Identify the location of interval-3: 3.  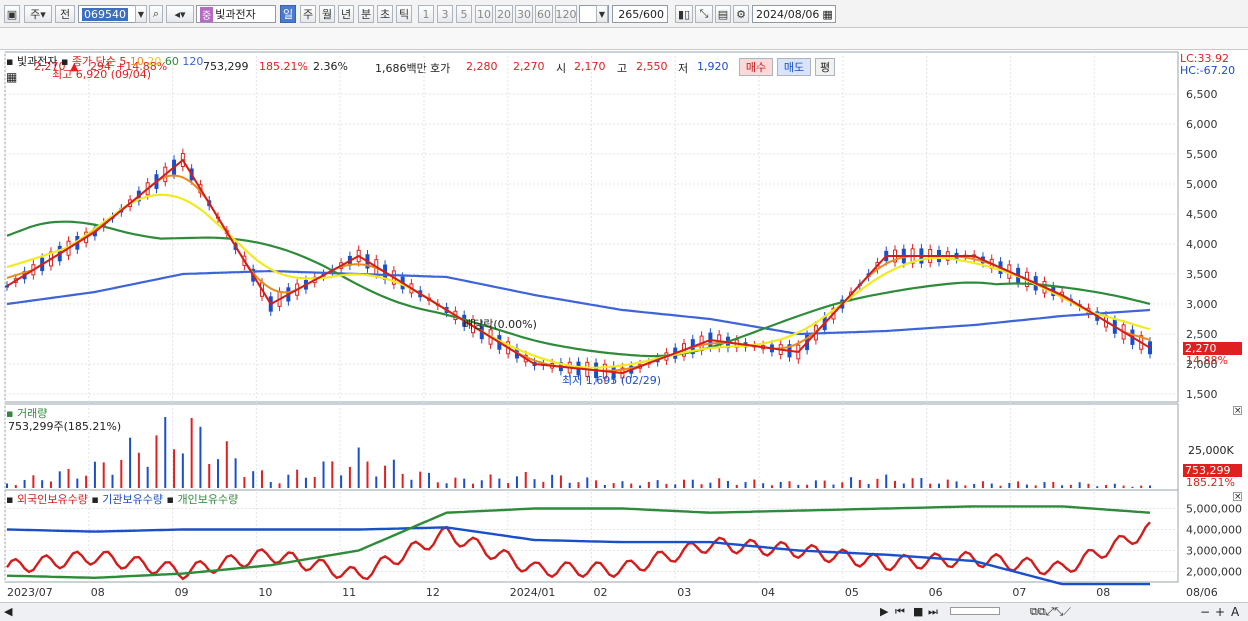
(445, 14).